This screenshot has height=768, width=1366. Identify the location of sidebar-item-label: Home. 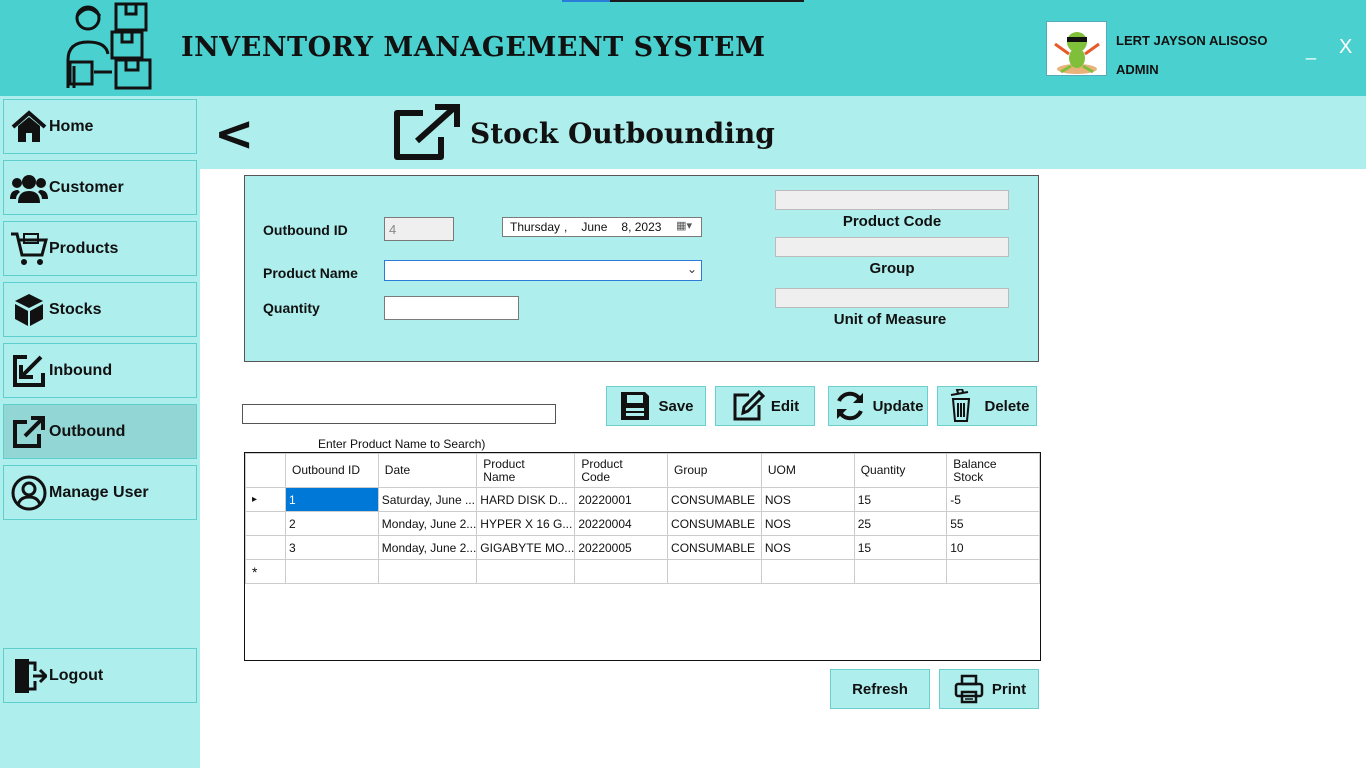
(71, 126).